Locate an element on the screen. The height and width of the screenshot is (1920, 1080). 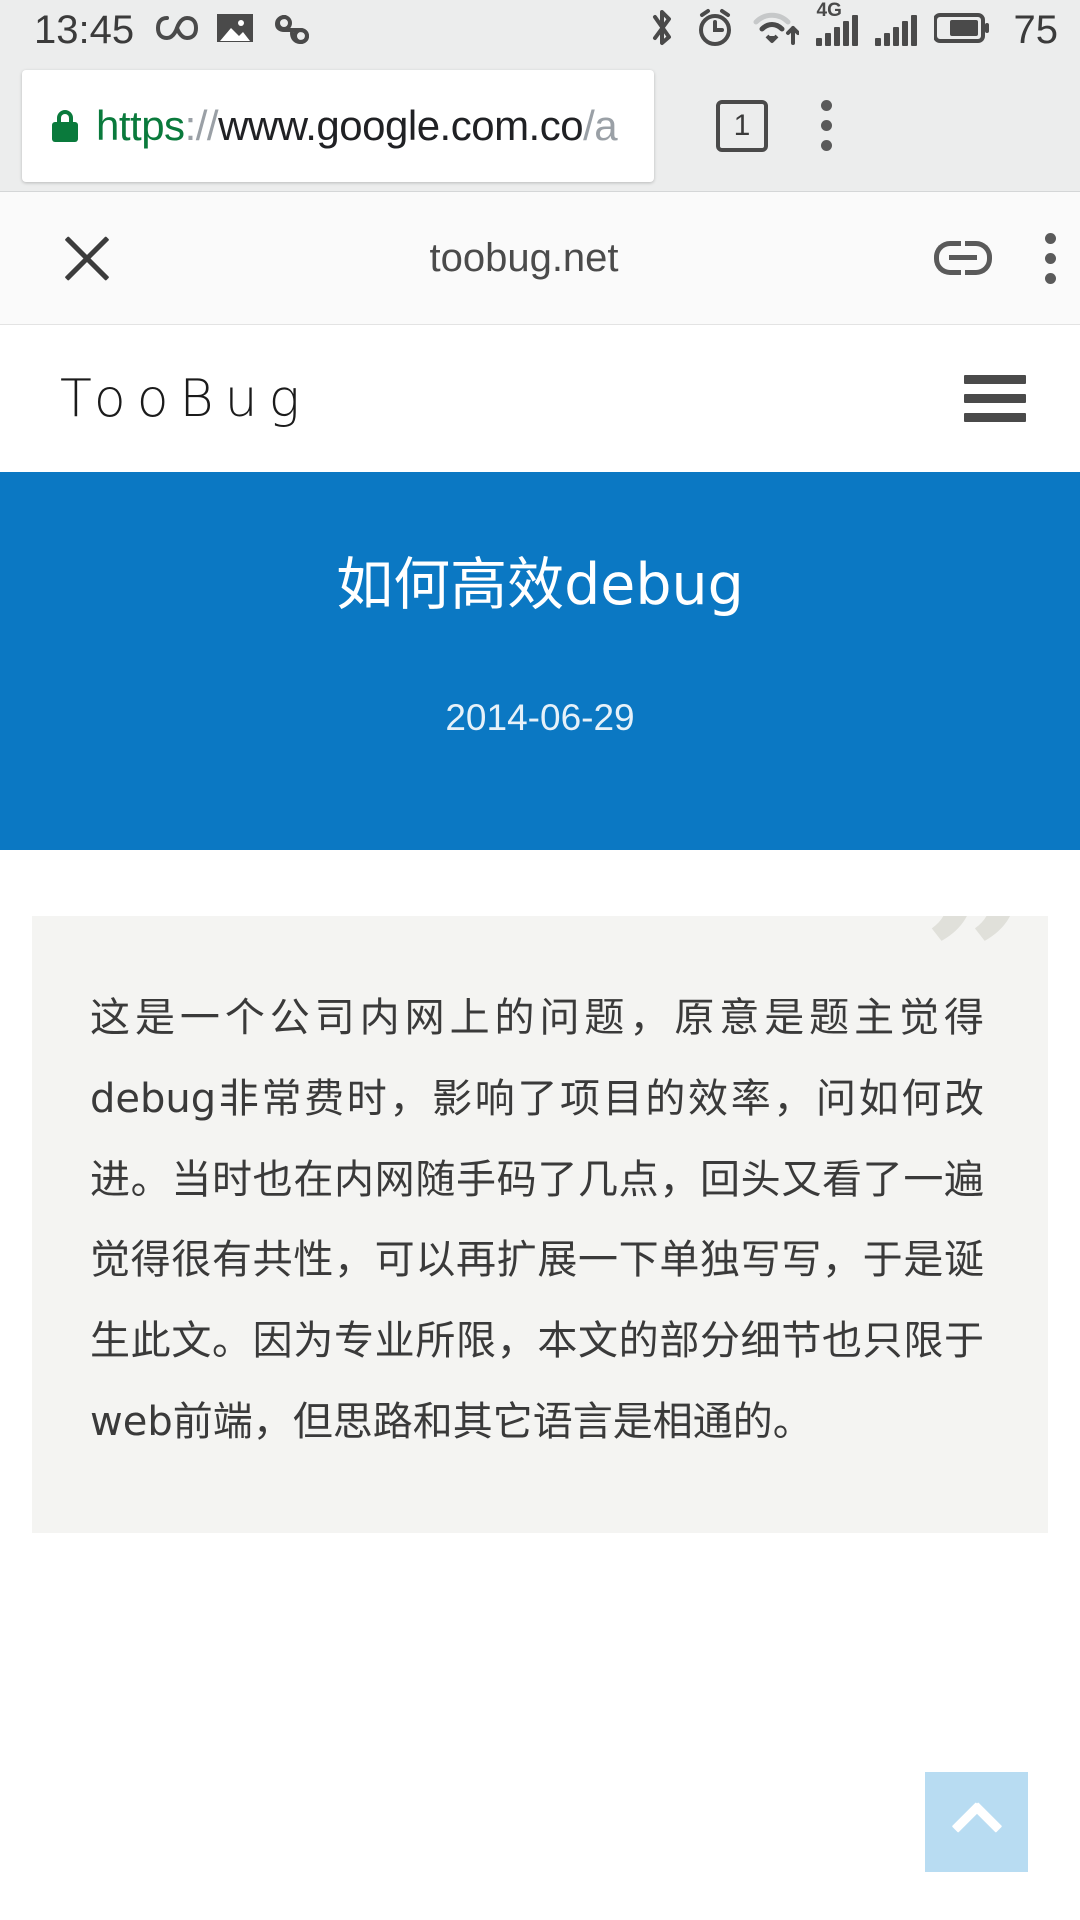
battery-percent-label: 75 is located at coordinates (1036, 30).